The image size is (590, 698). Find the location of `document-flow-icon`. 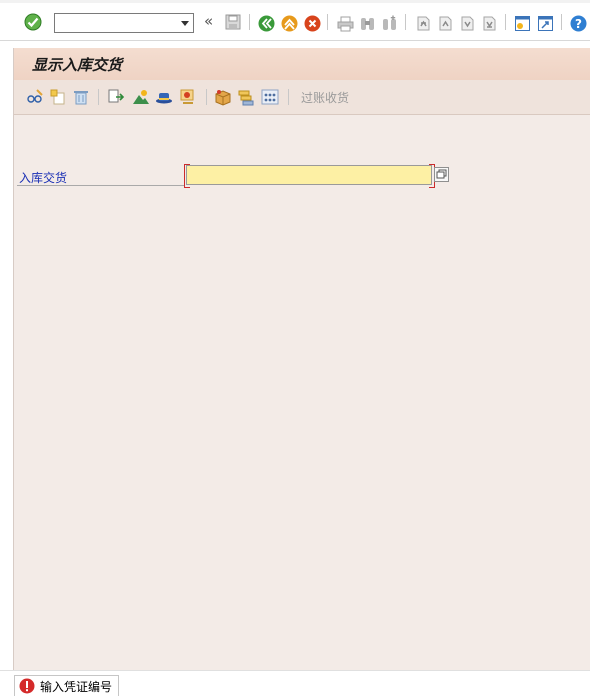

document-flow-icon is located at coordinates (116, 96).